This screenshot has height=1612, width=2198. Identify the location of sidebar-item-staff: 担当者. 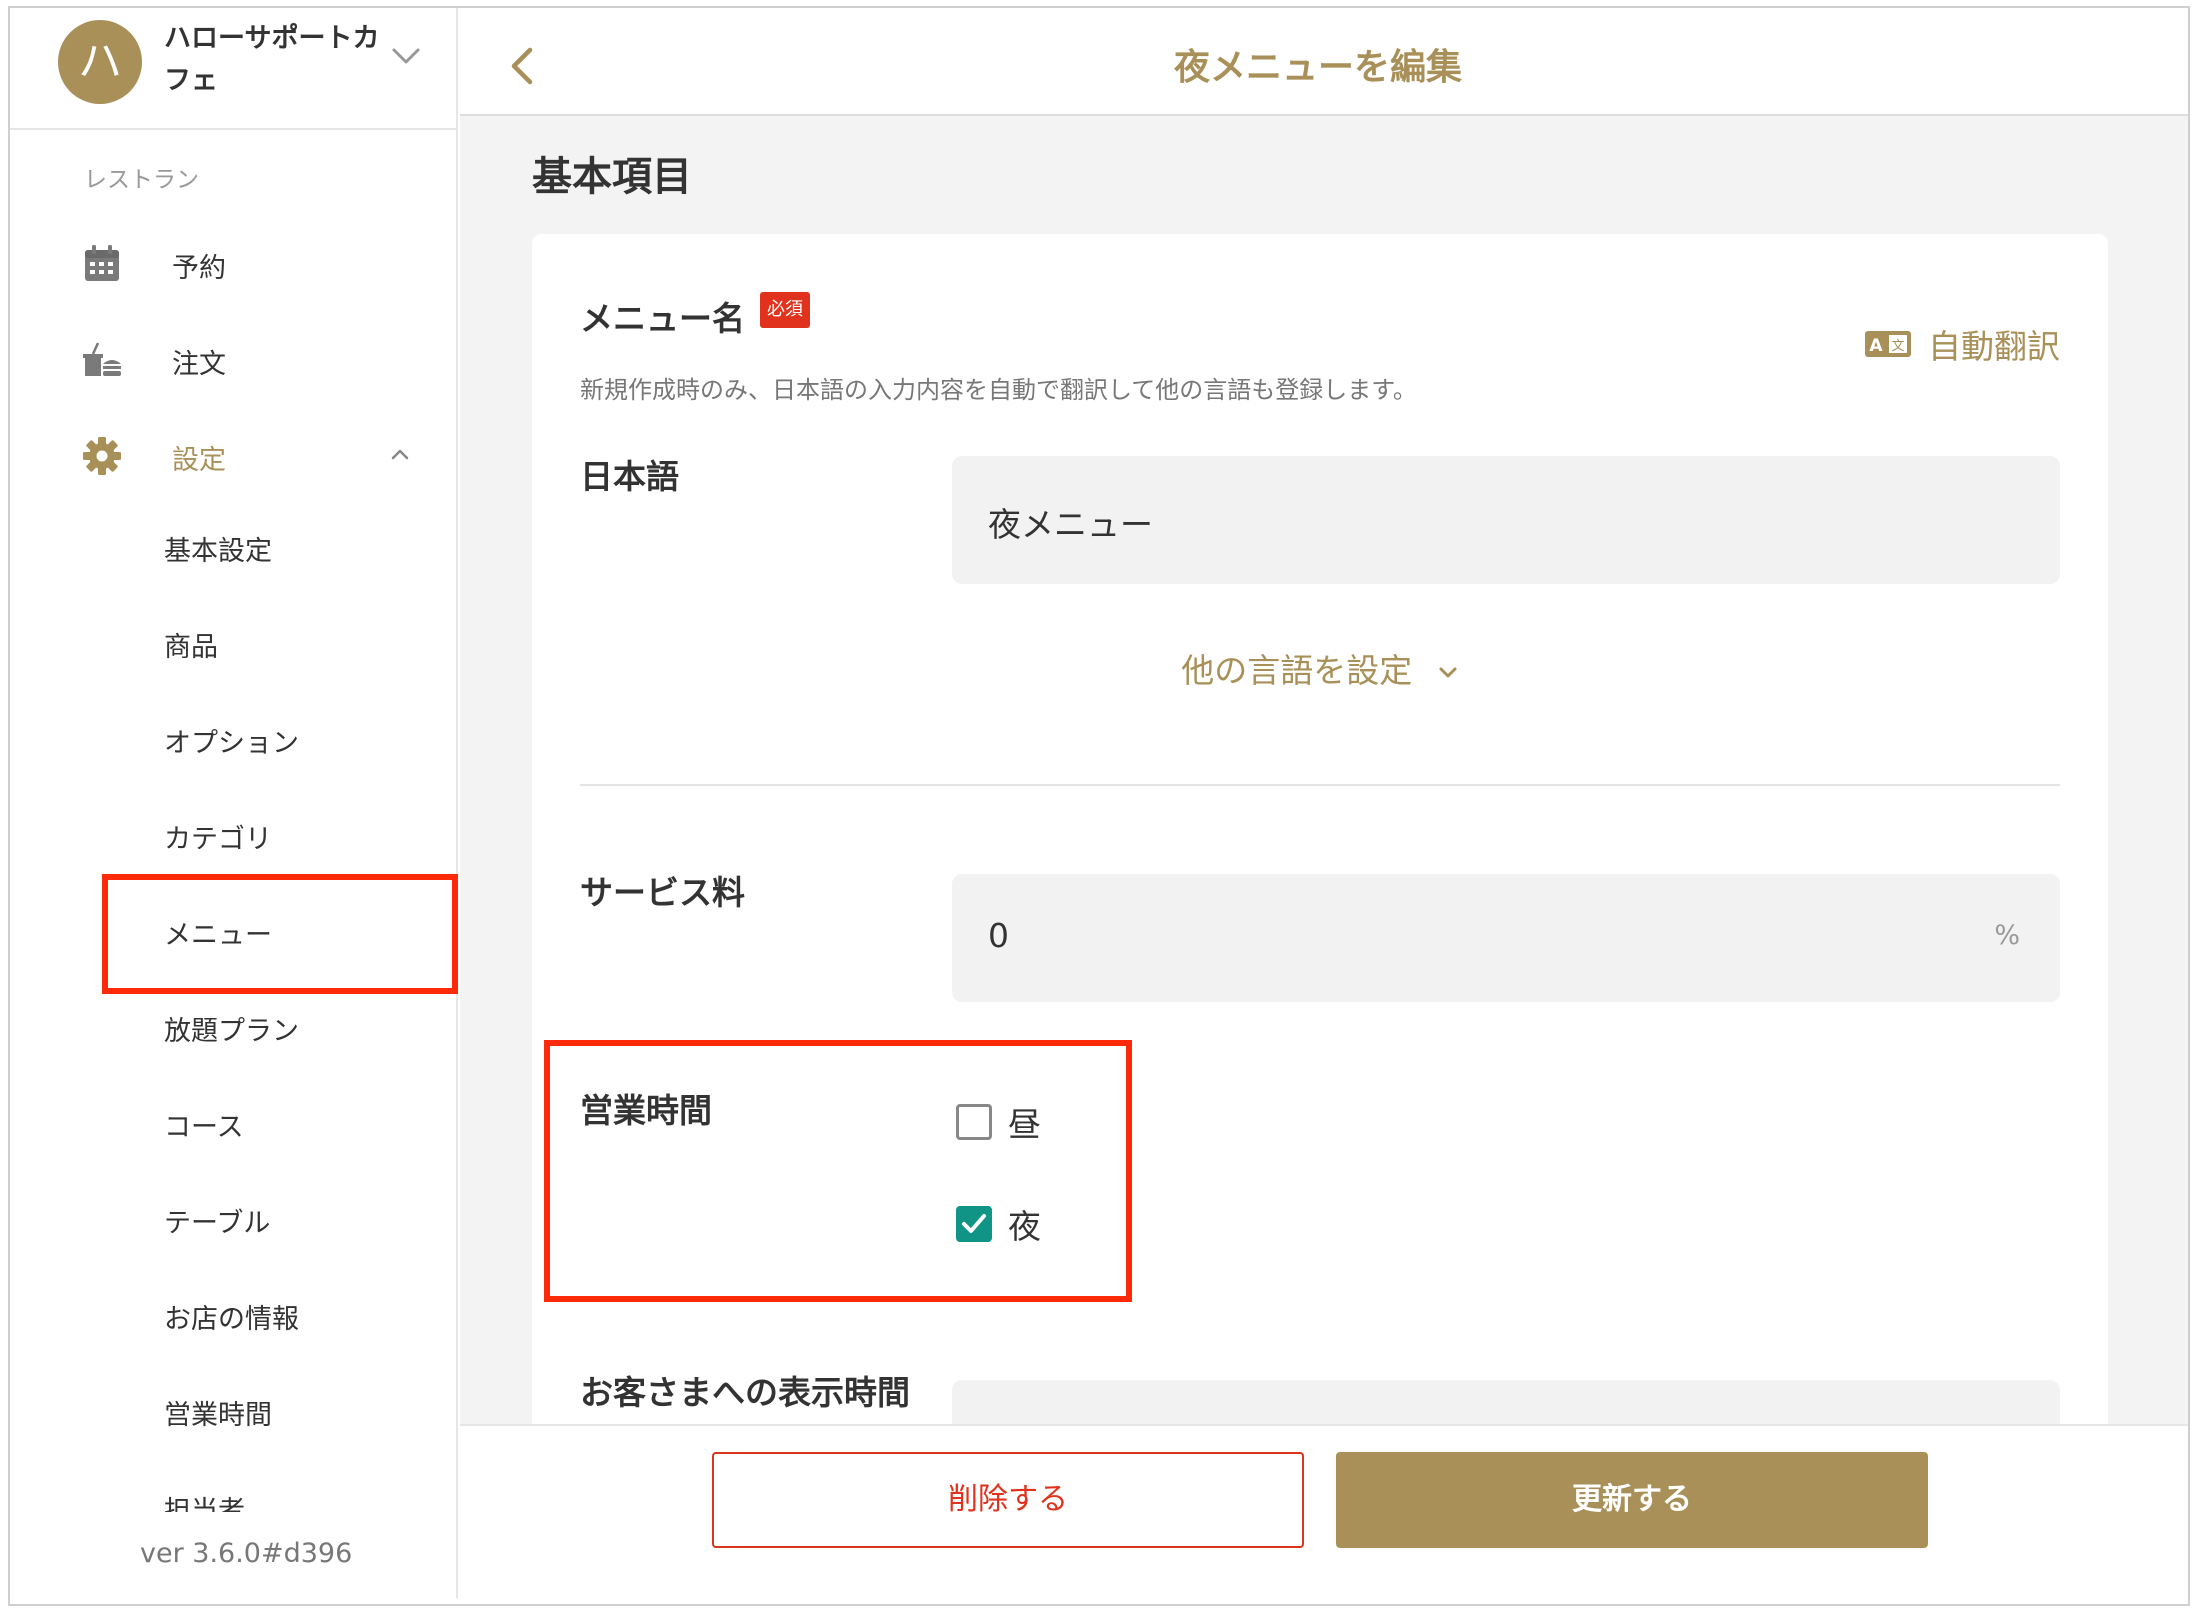
(214, 1502).